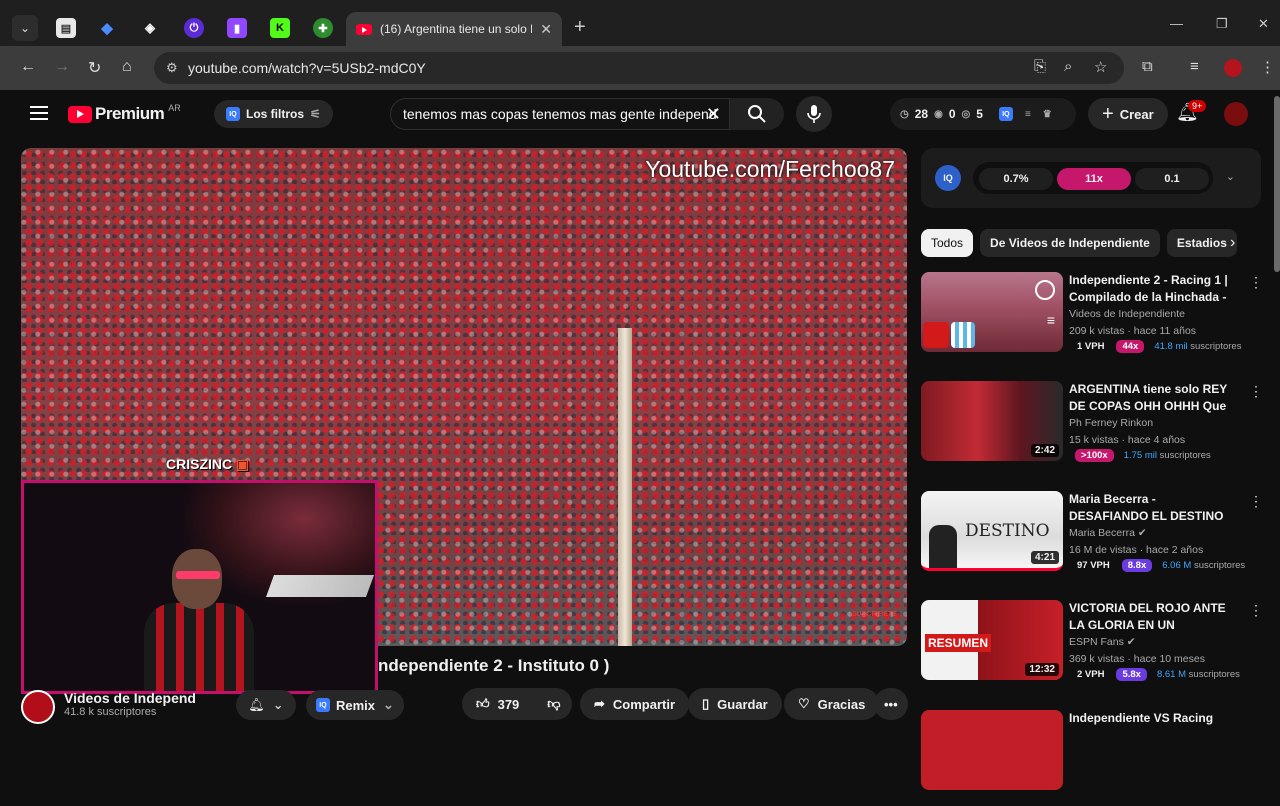  I want to click on multiplier-chip: >100x, so click(1094, 455).